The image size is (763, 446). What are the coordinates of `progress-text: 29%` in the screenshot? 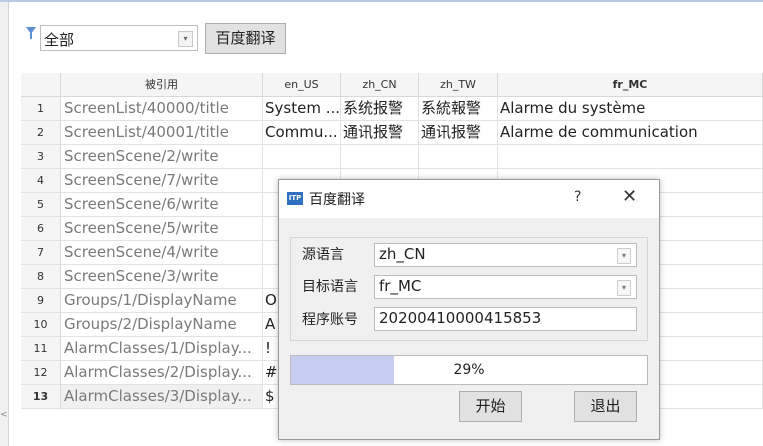 It's located at (469, 370).